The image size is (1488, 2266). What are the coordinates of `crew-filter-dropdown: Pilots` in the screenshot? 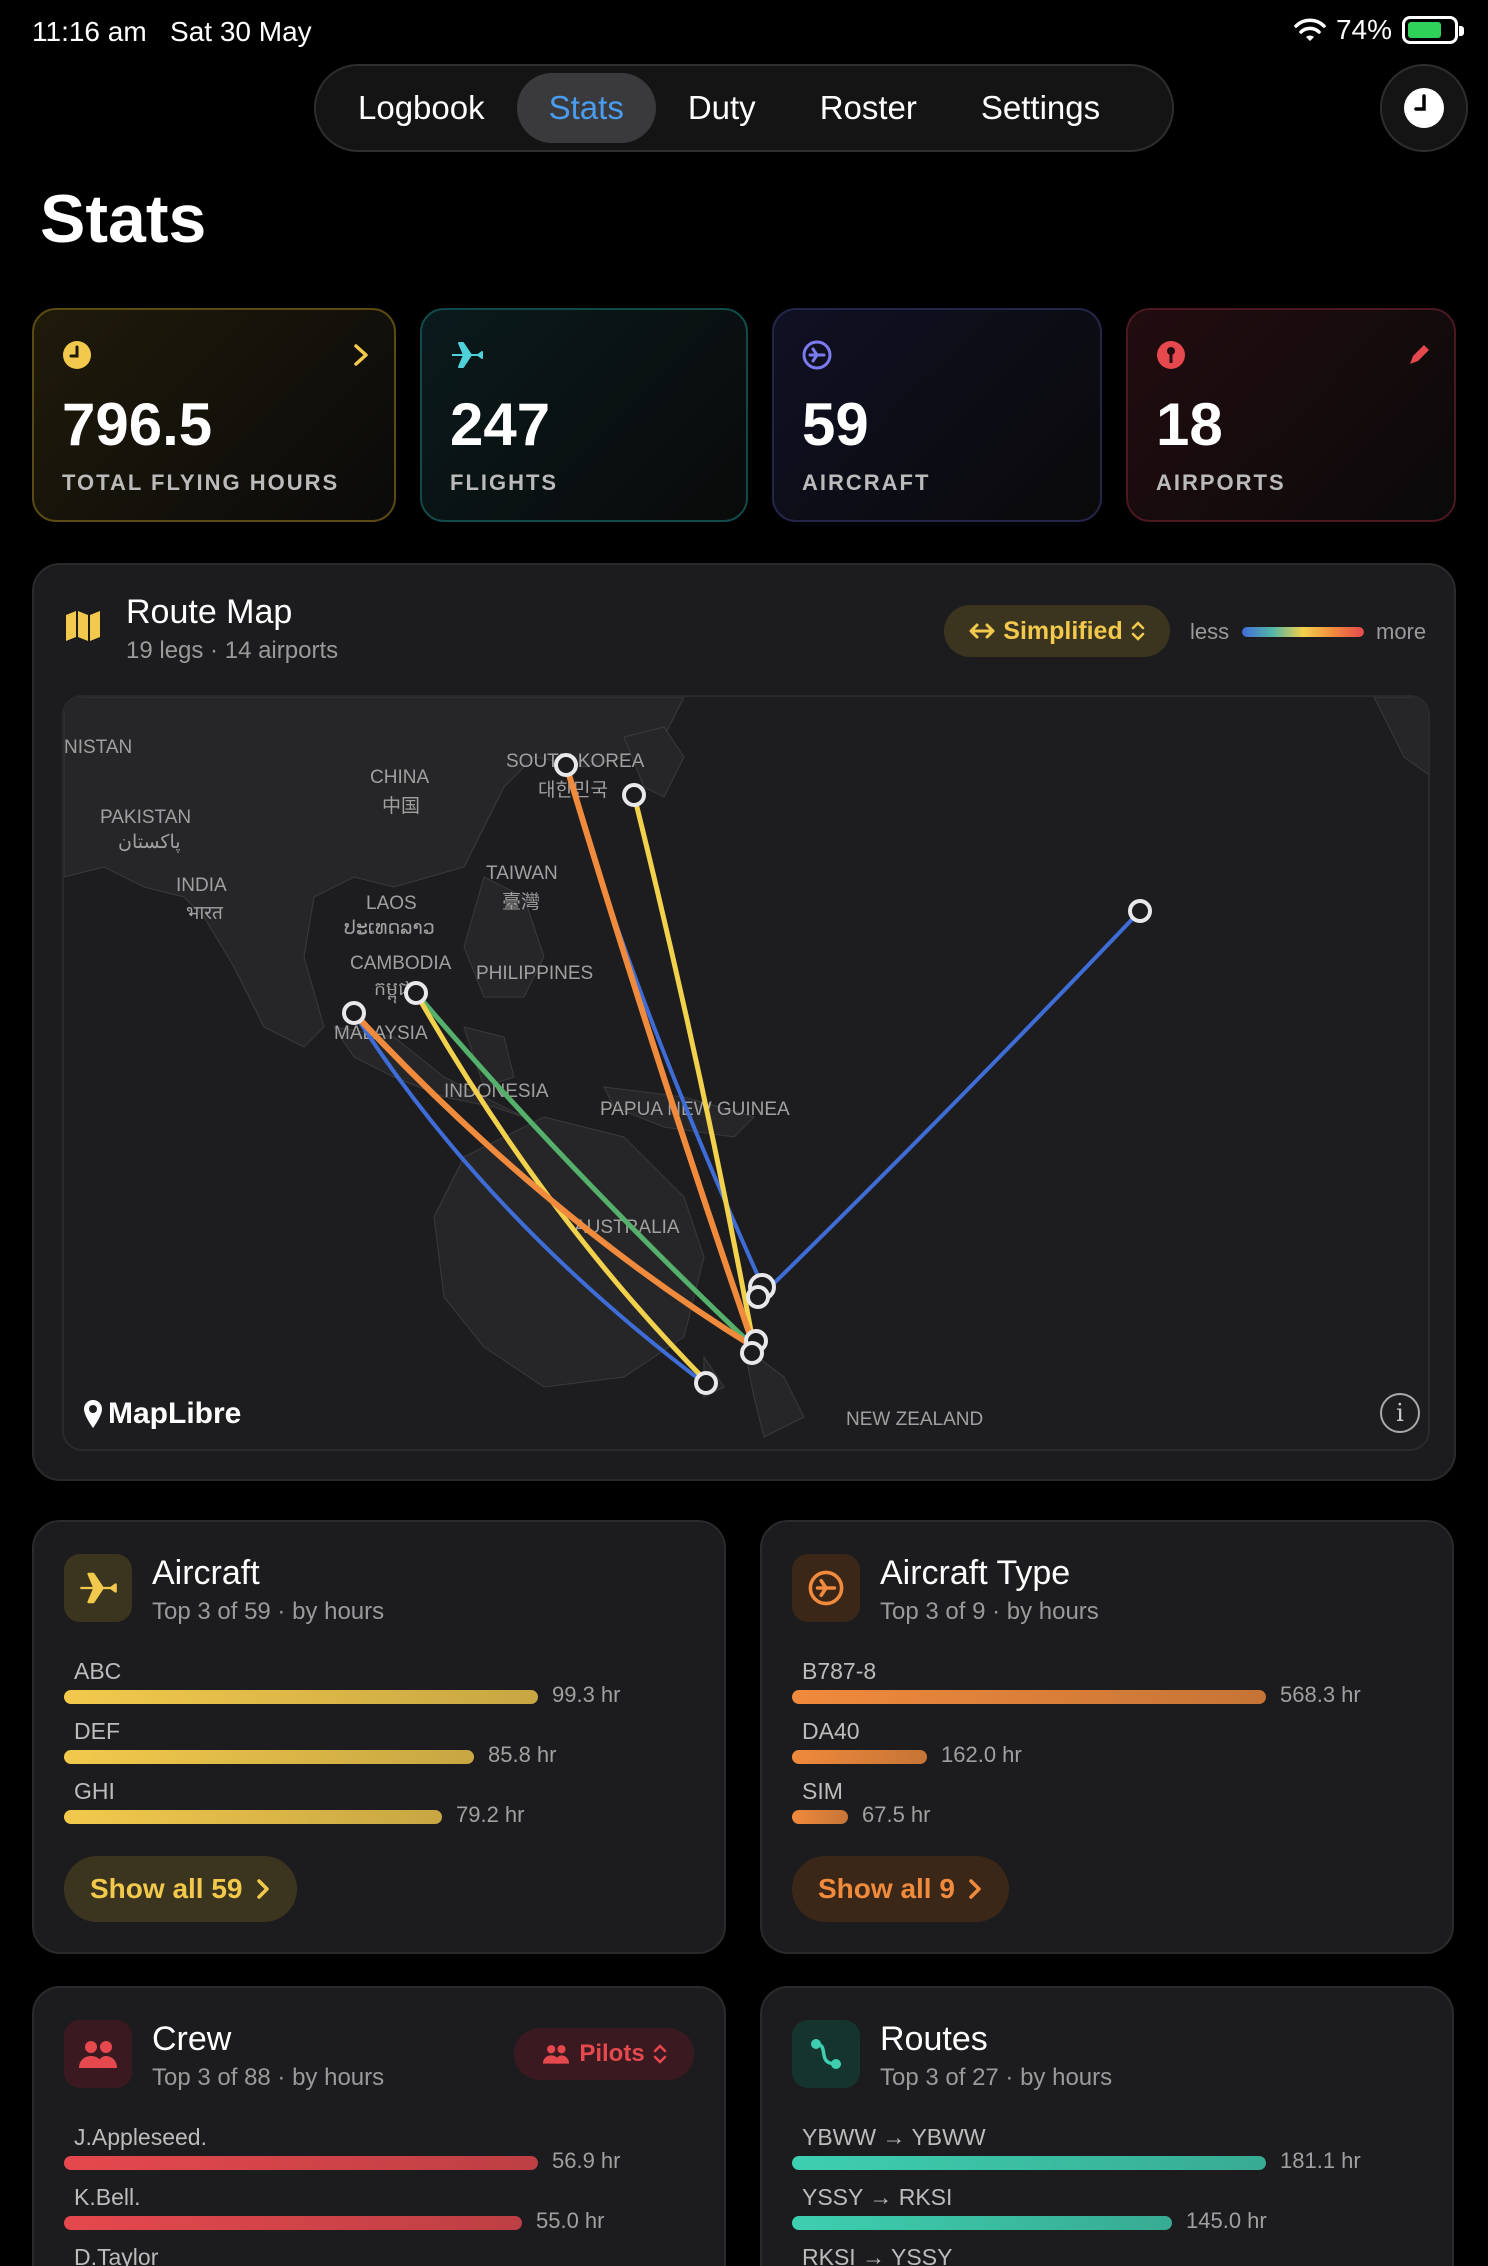 It's located at (604, 2054).